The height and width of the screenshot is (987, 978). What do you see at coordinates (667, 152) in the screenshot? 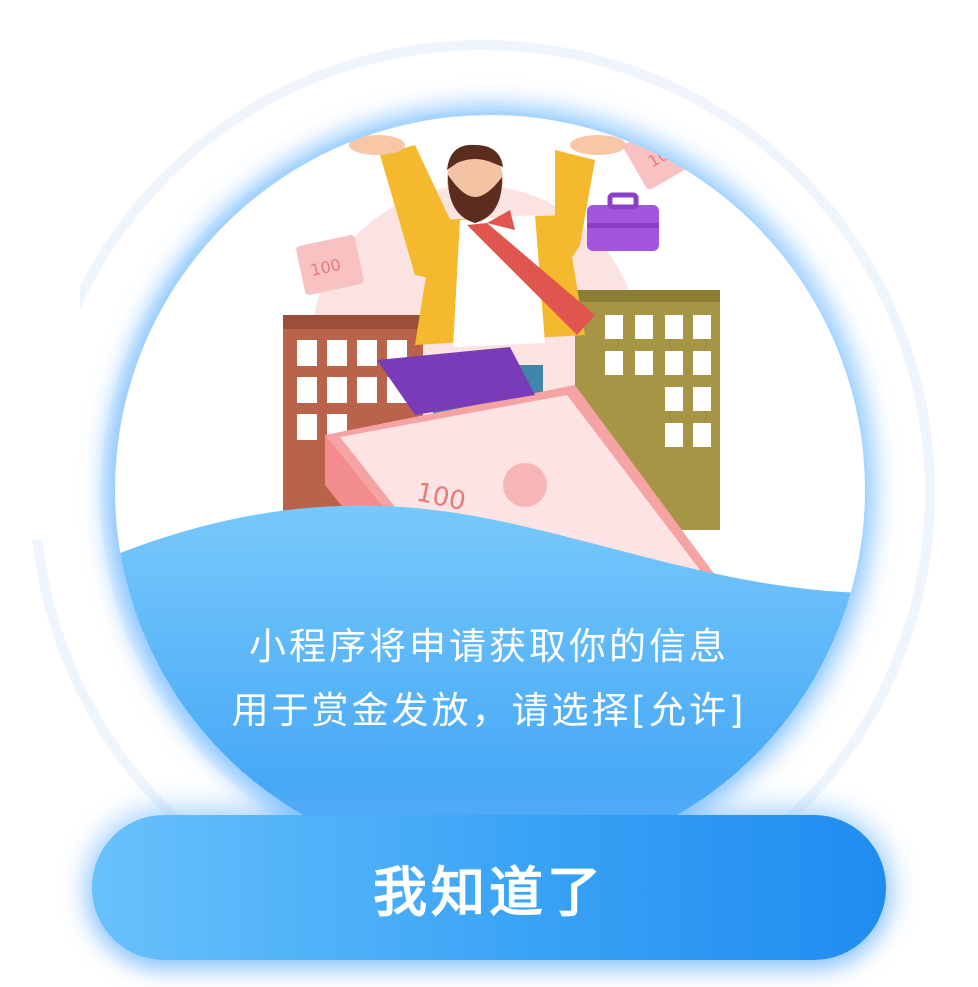
I see `flying-banknote-right: 100` at bounding box center [667, 152].